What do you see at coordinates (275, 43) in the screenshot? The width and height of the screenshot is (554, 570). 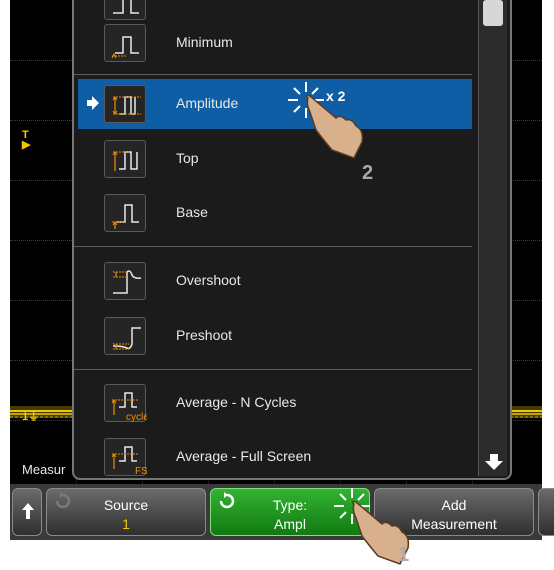 I see `list-item-minimum: Minimum` at bounding box center [275, 43].